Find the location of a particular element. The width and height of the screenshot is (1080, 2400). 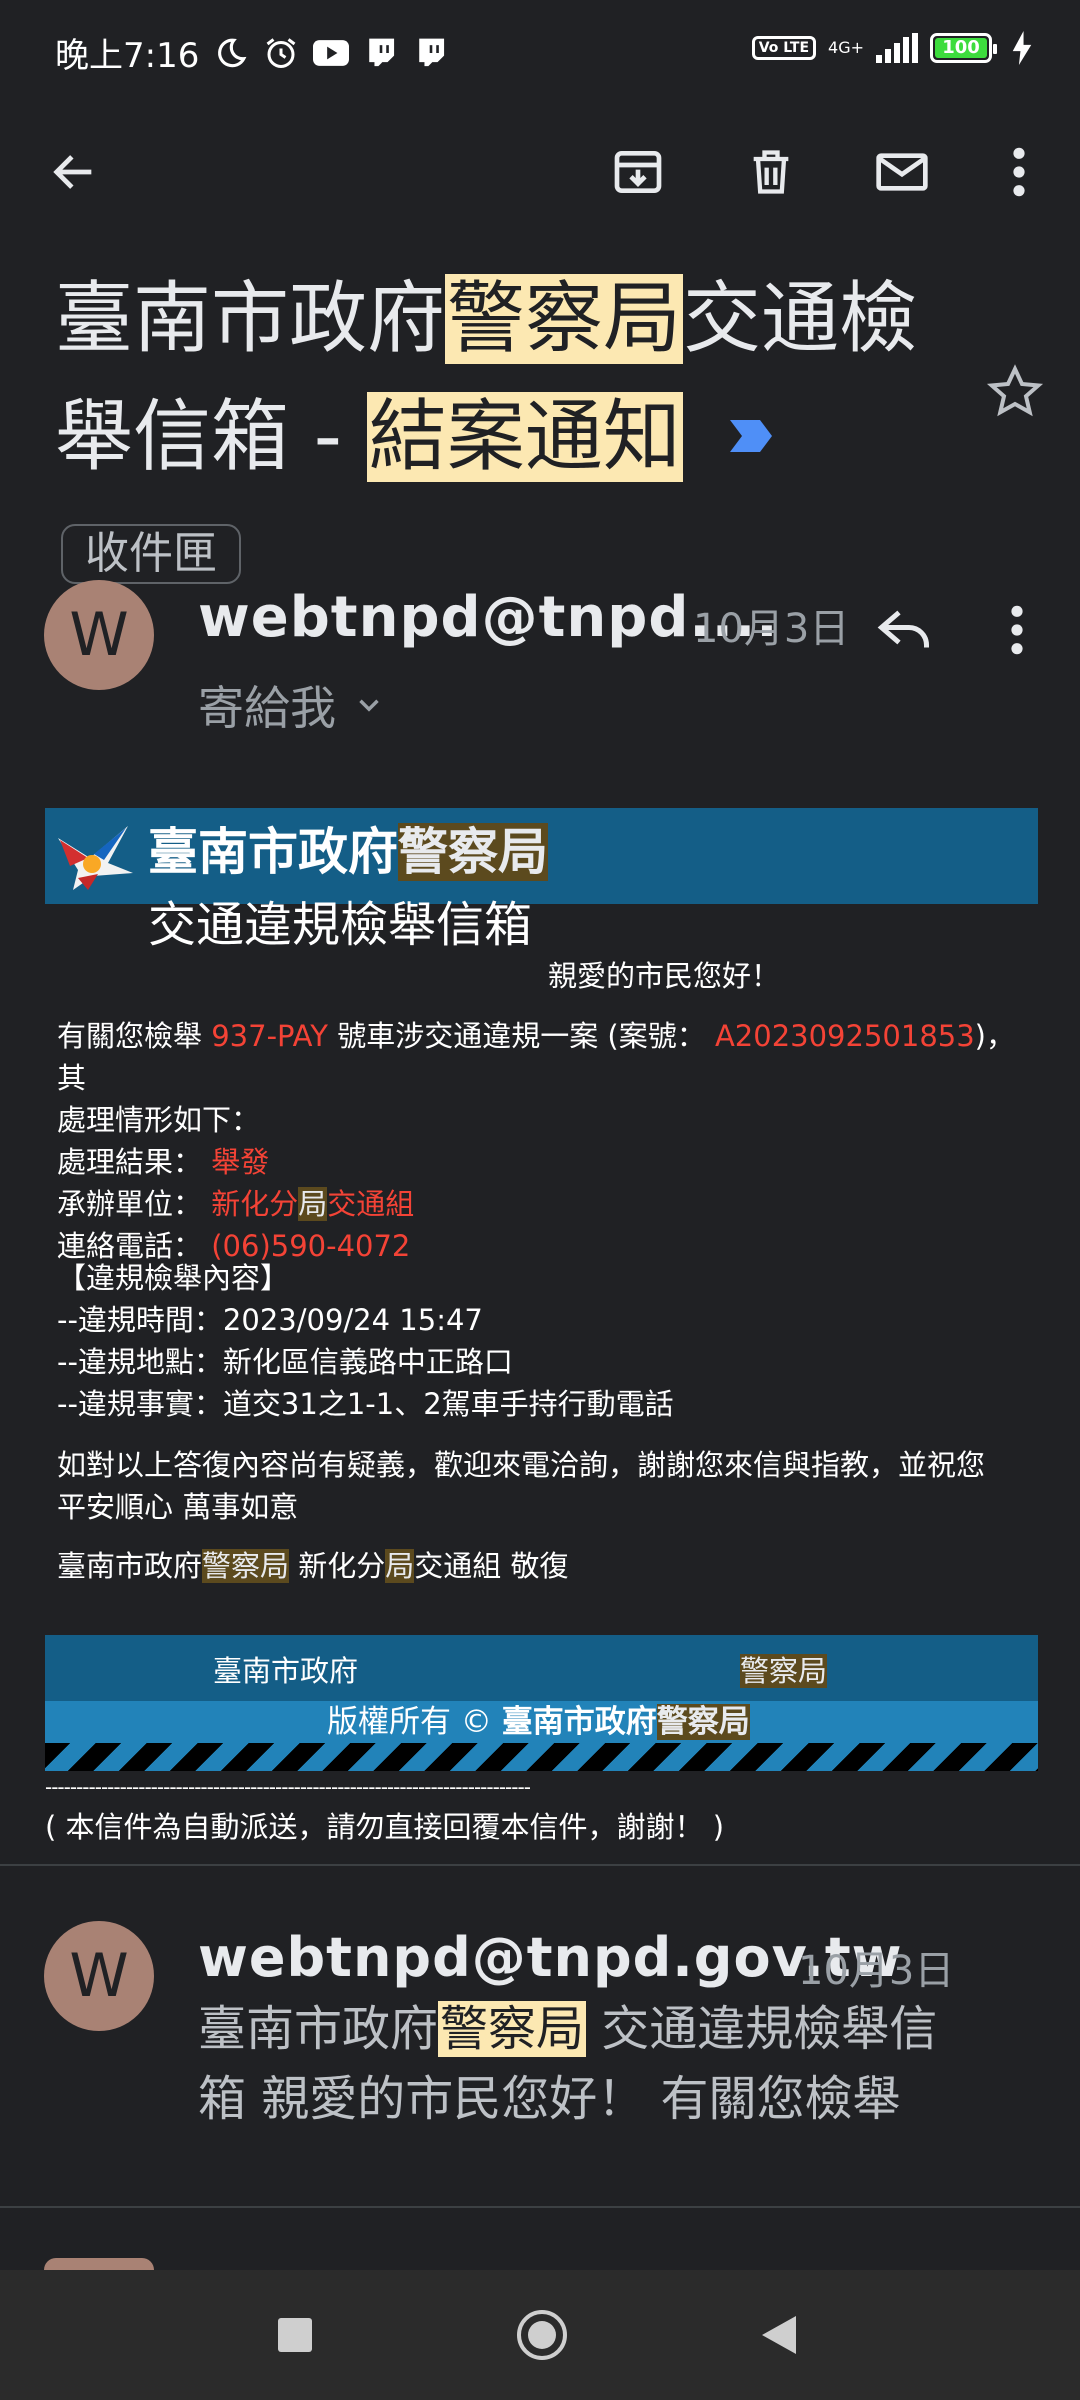

system-navigation-bar is located at coordinates (540, 2335).